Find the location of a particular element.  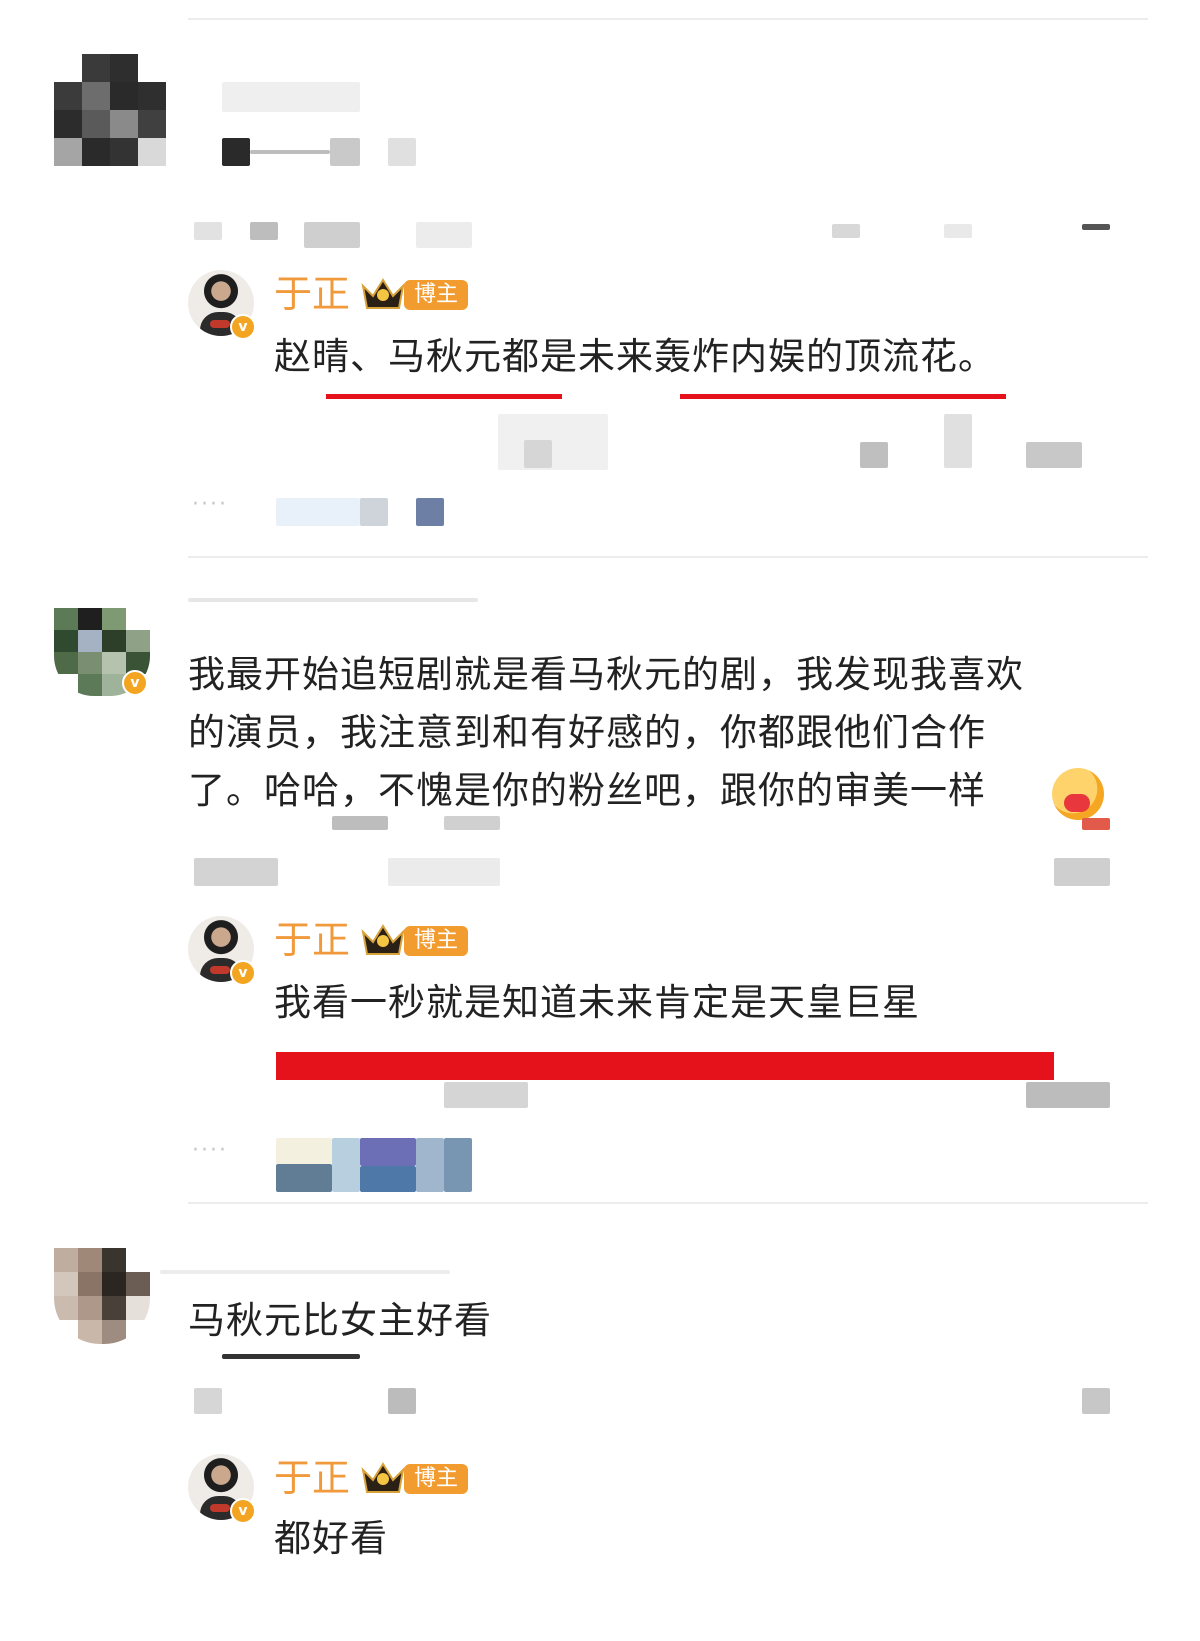

reply-text: 赵晴、马秋元都是未来轰炸内娱的顶流花。 is located at coordinates (635, 356).